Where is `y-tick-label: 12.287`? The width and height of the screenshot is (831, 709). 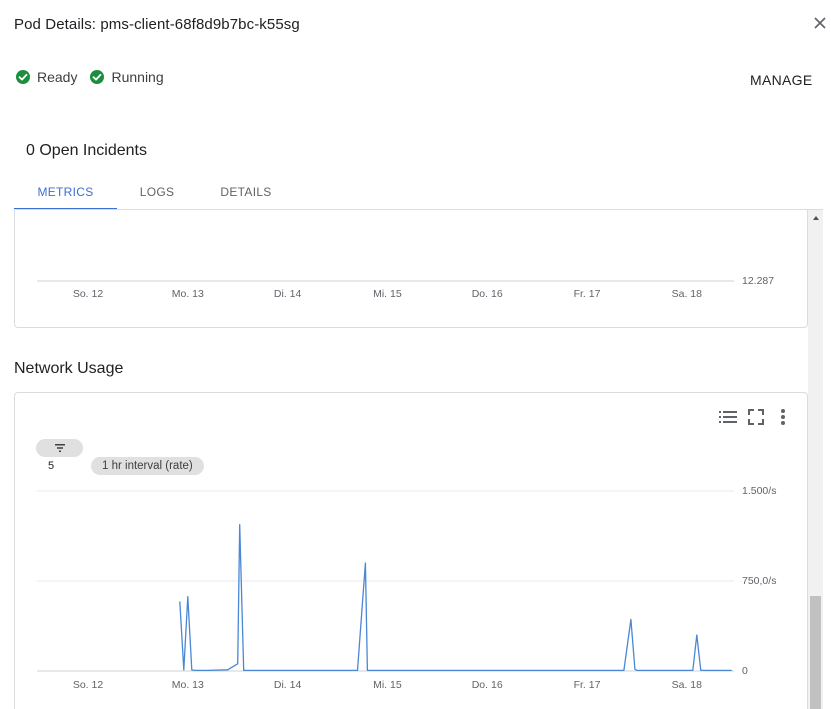 y-tick-label: 12.287 is located at coordinates (758, 281).